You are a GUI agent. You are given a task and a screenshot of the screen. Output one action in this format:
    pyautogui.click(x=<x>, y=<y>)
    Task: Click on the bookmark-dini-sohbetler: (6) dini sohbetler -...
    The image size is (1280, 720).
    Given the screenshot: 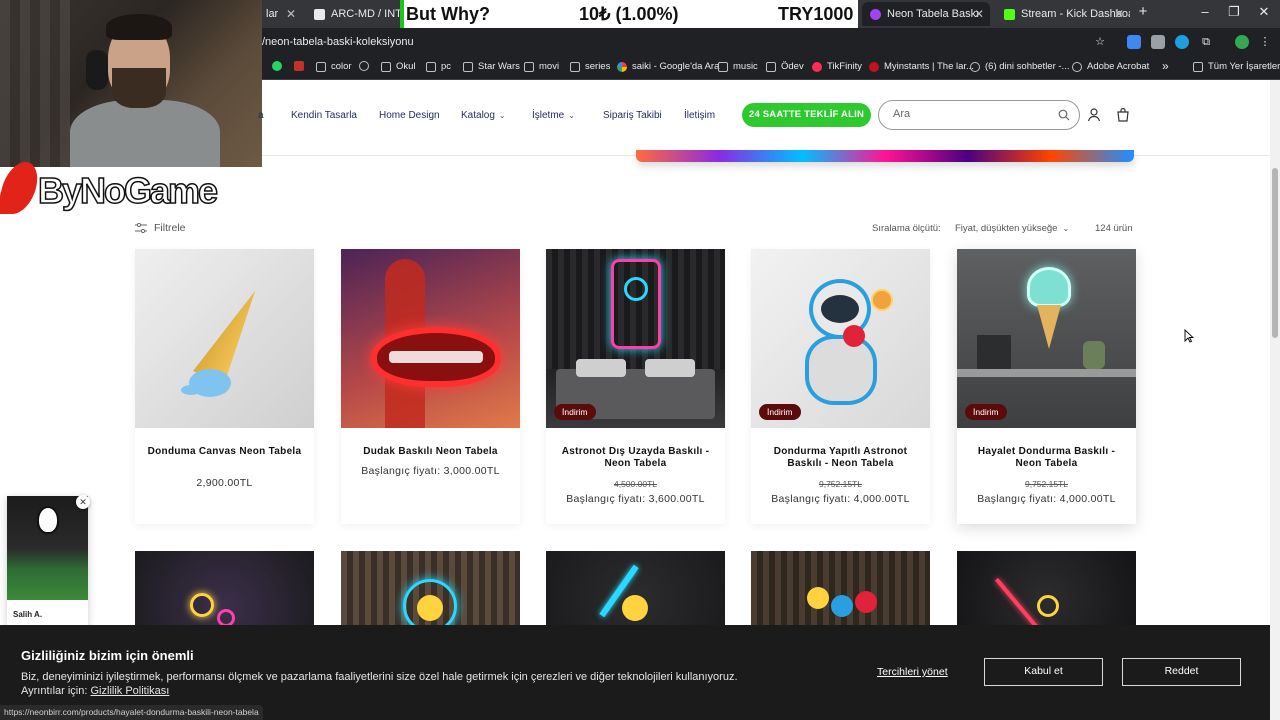 What is the action you would take?
    pyautogui.click(x=1019, y=66)
    